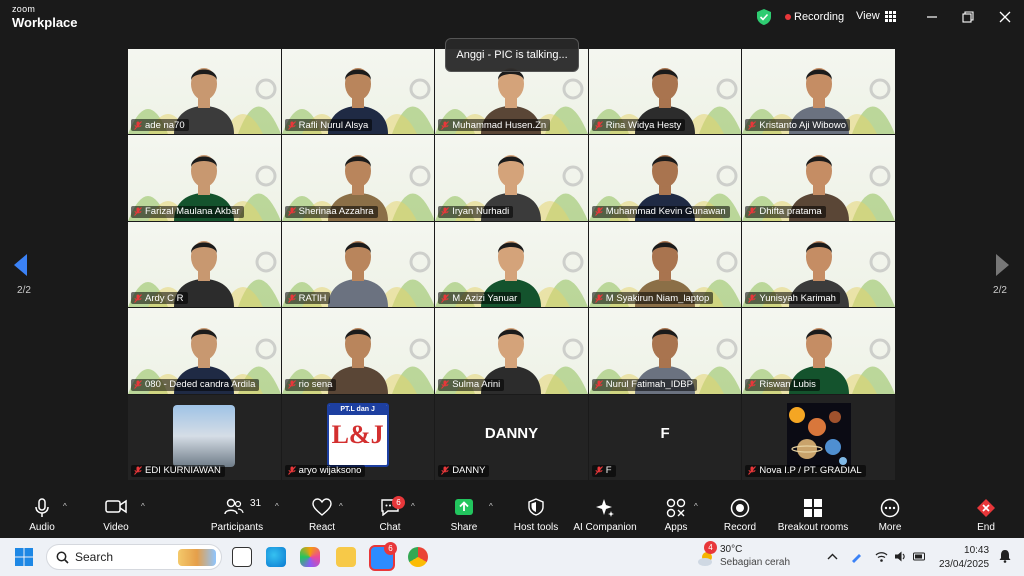 This screenshot has height=576, width=1024. I want to click on breakout-rooms-button: Breakout rooms, so click(813, 514).